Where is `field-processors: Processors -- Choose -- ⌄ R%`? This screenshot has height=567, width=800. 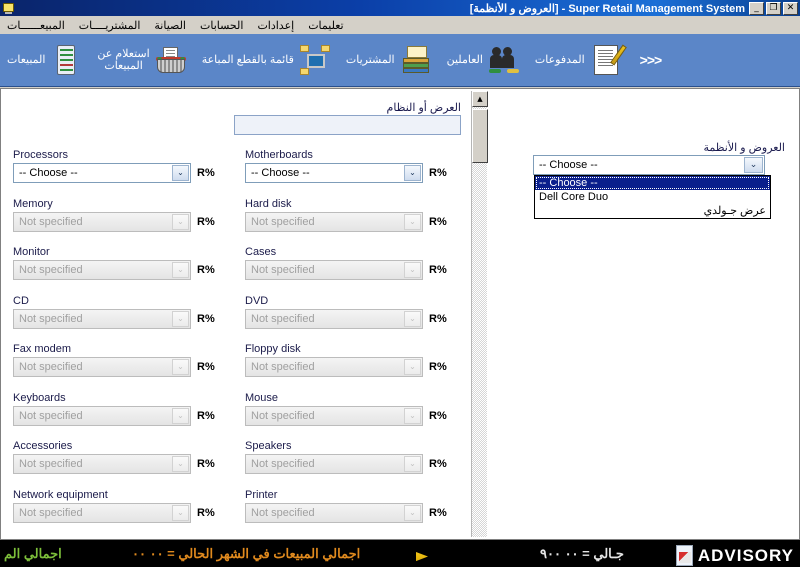 field-processors: Processors -- Choose -- ⌄ R% is located at coordinates (123, 167).